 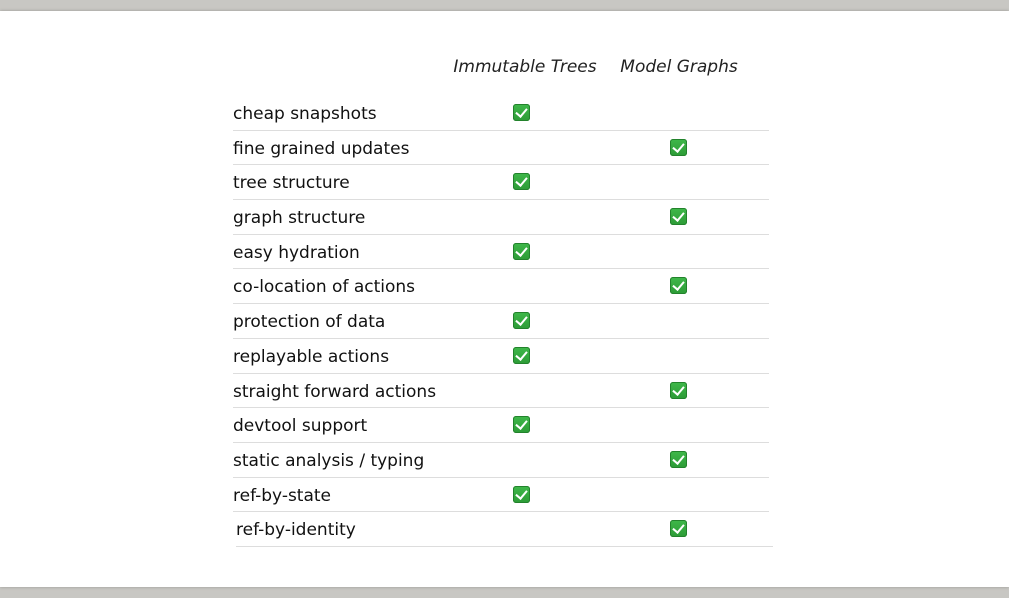 What do you see at coordinates (501, 113) in the screenshot?
I see `table-row: cheap snapshots` at bounding box center [501, 113].